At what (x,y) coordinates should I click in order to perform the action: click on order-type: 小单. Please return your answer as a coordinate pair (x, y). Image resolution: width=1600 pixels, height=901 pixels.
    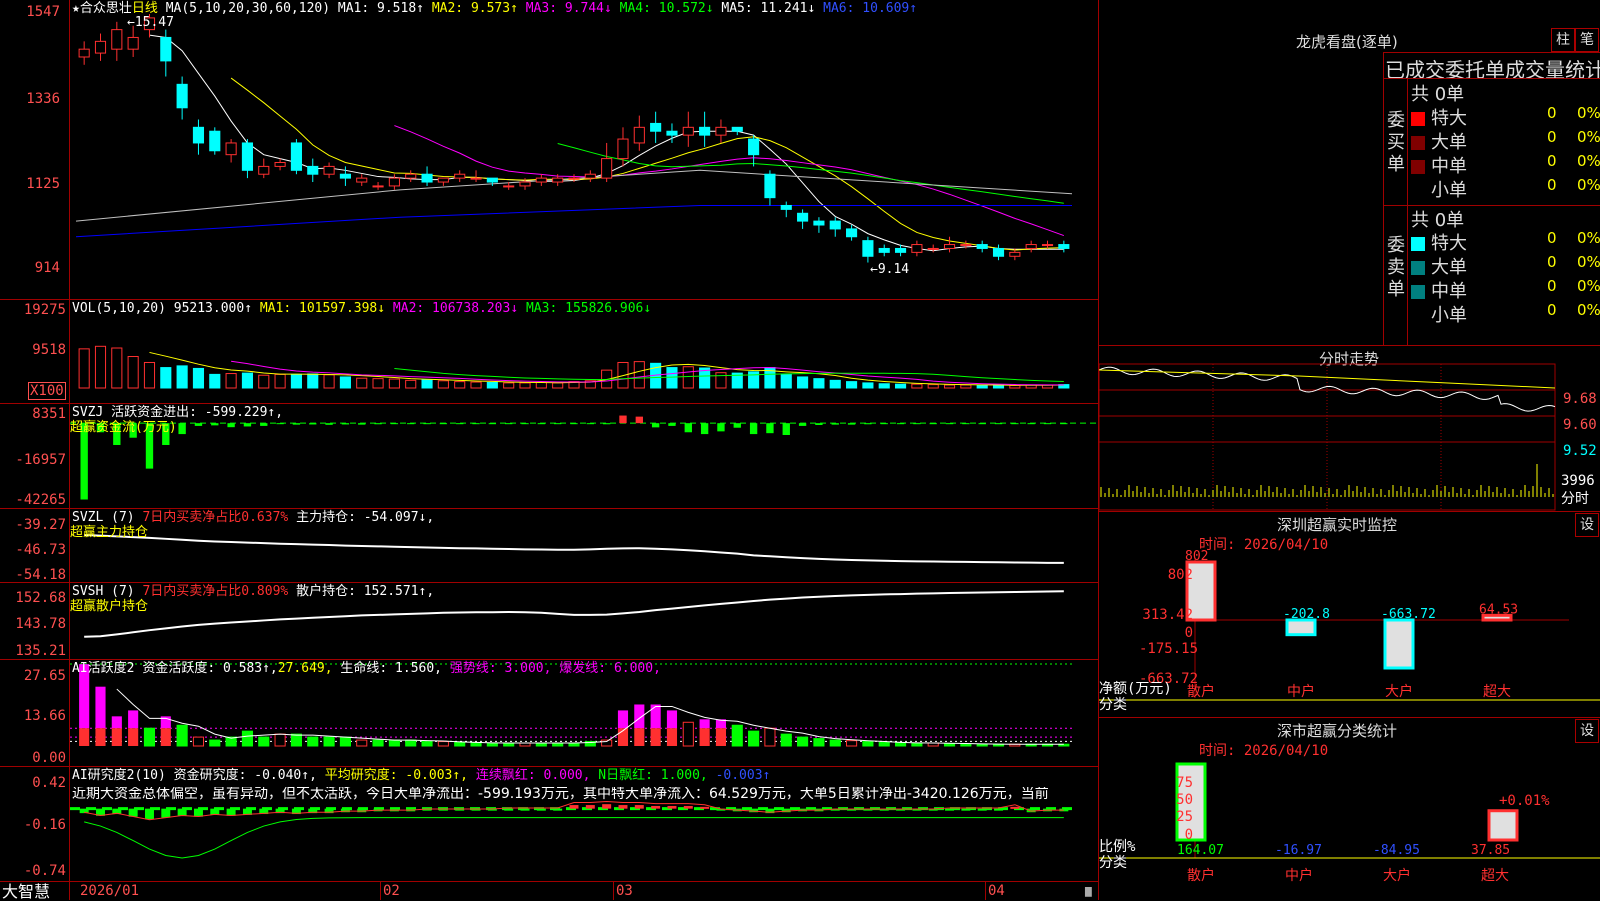
    Looking at the image, I should click on (1449, 315).